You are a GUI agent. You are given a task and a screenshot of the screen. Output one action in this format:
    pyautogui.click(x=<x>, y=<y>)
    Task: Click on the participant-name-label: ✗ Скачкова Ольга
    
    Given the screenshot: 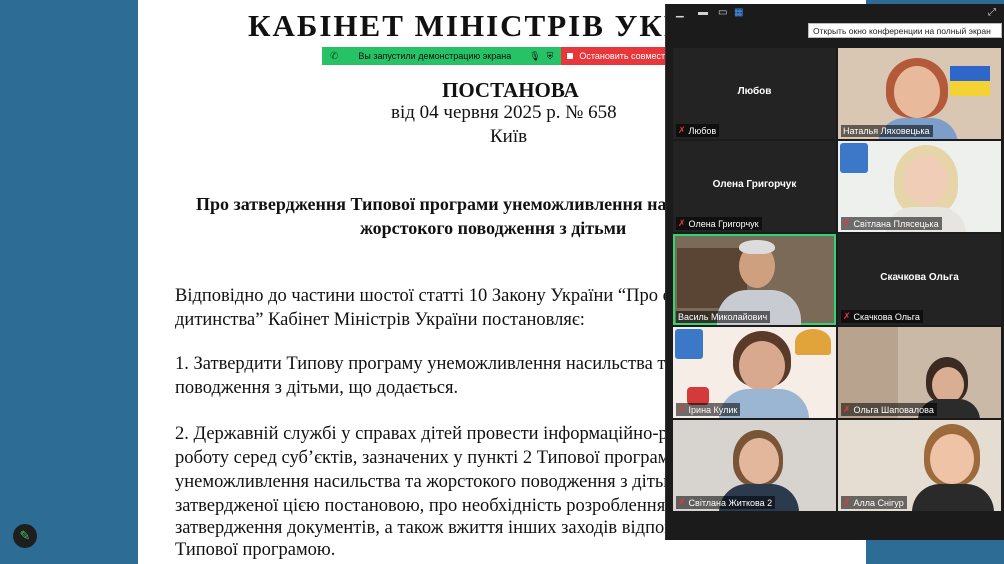 What is the action you would take?
    pyautogui.click(x=882, y=316)
    